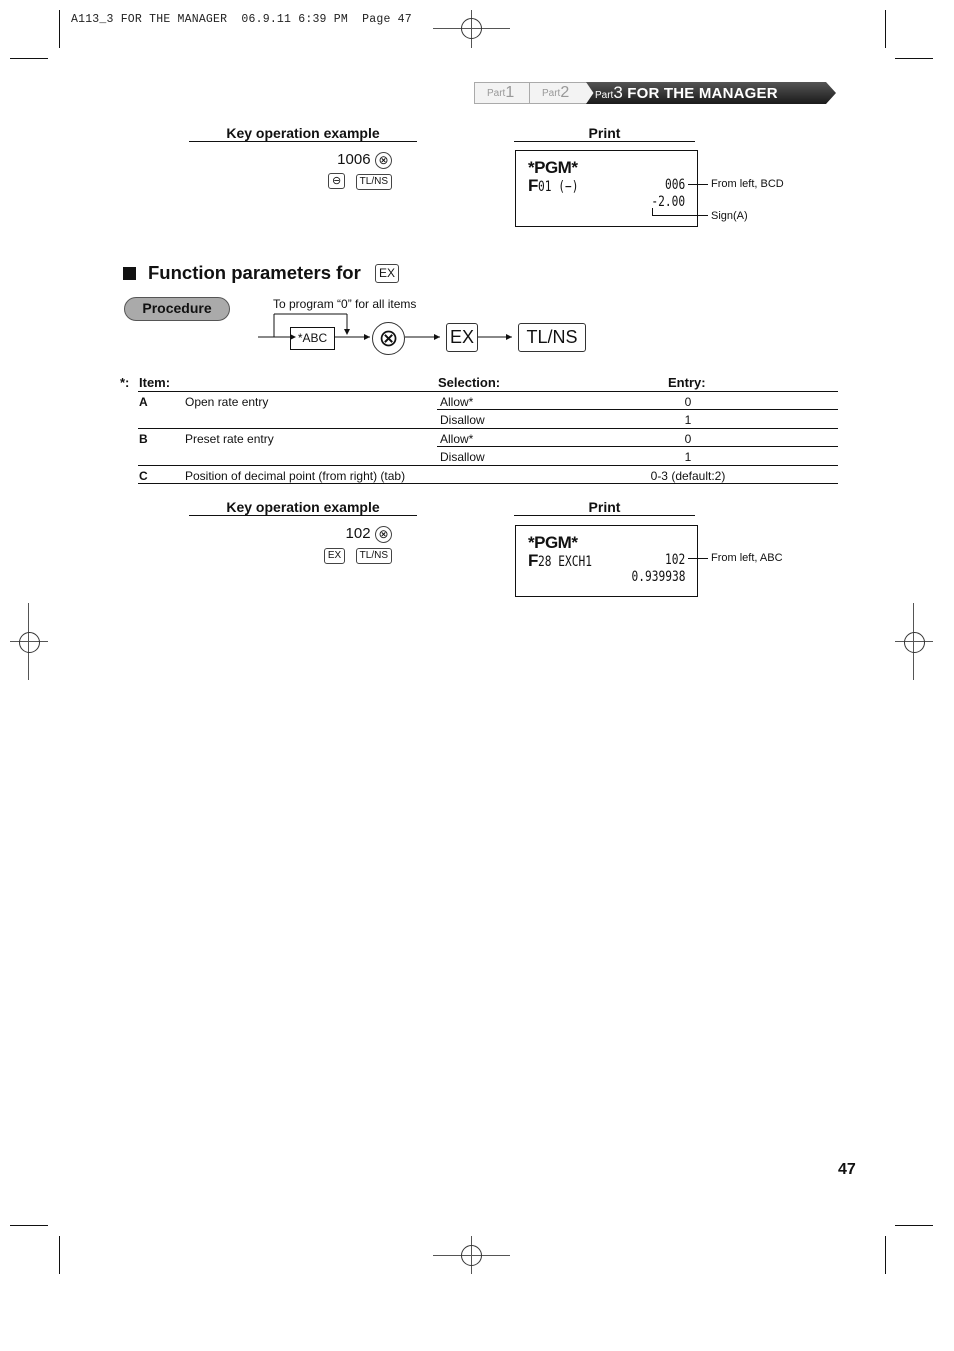 This screenshot has width=954, height=1351. Describe the element at coordinates (747, 184) in the screenshot. I see `annotation-bcd: From left, BCD` at that location.